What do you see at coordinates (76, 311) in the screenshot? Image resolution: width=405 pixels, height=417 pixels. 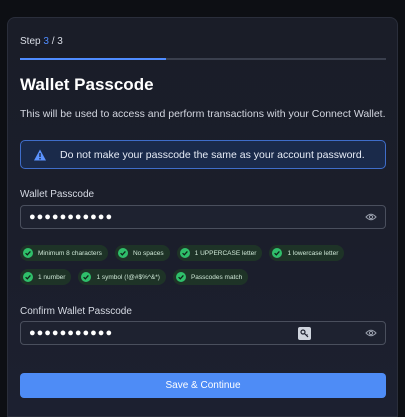 I see `confirm-passcode-label: Confirm Wallet Passcode` at bounding box center [76, 311].